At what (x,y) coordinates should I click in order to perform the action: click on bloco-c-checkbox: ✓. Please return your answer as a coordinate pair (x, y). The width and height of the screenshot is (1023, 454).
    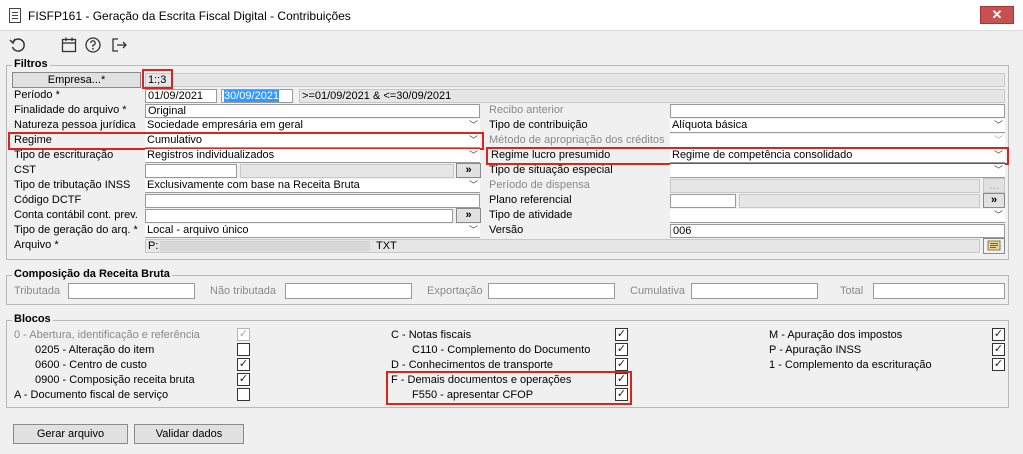
    Looking at the image, I should click on (621, 334).